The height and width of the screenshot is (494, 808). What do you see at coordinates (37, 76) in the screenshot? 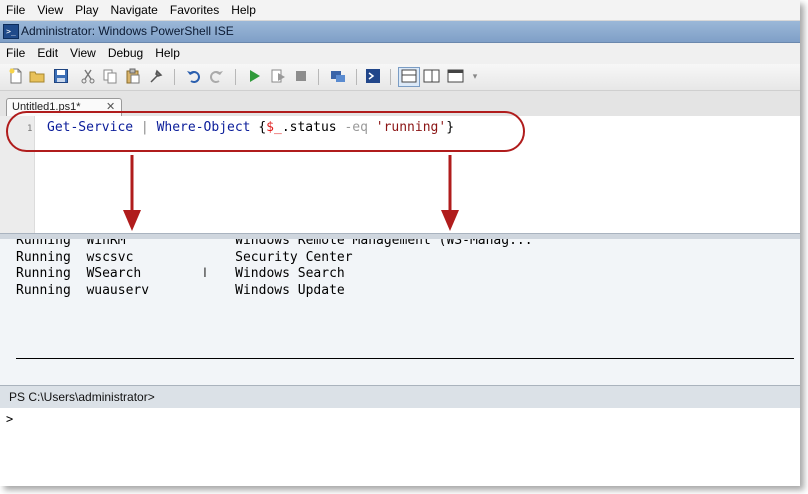
I see `open-icon` at bounding box center [37, 76].